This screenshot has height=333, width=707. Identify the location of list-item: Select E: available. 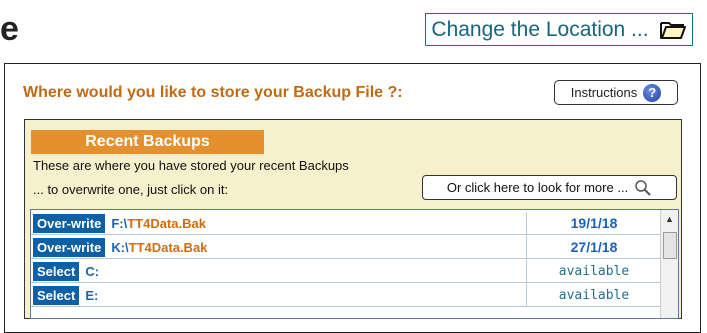
(346, 295).